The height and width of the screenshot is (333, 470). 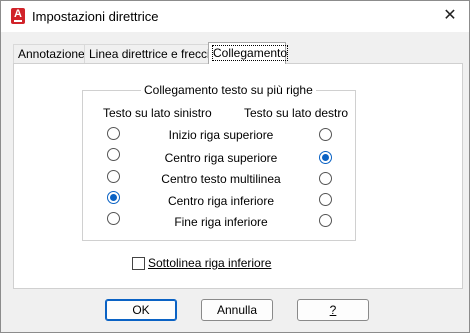 What do you see at coordinates (157, 113) in the screenshot?
I see `left-side-heading: Testo su lato sinistro` at bounding box center [157, 113].